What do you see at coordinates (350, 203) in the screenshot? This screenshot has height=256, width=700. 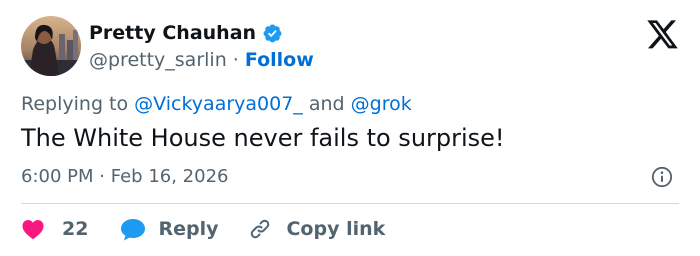 I see `divider` at bounding box center [350, 203].